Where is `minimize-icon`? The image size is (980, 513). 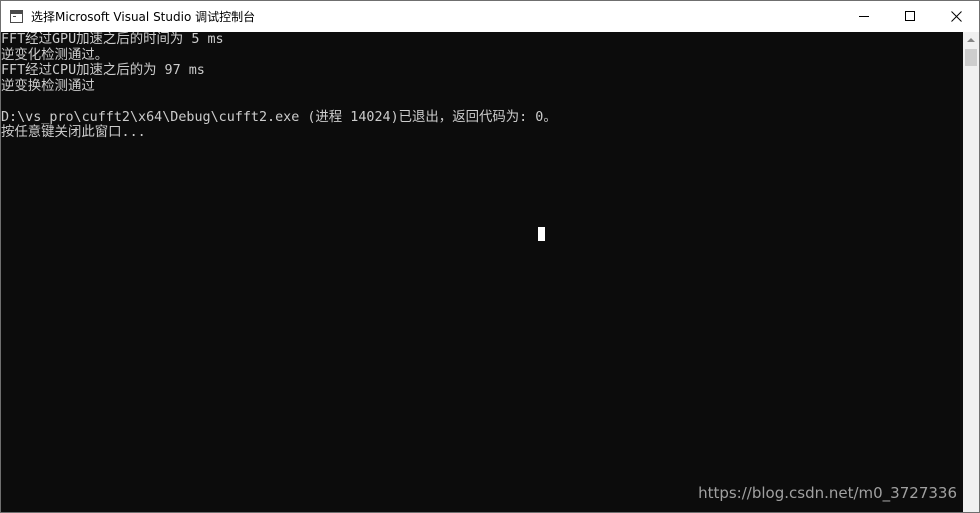
minimize-icon is located at coordinates (864, 16).